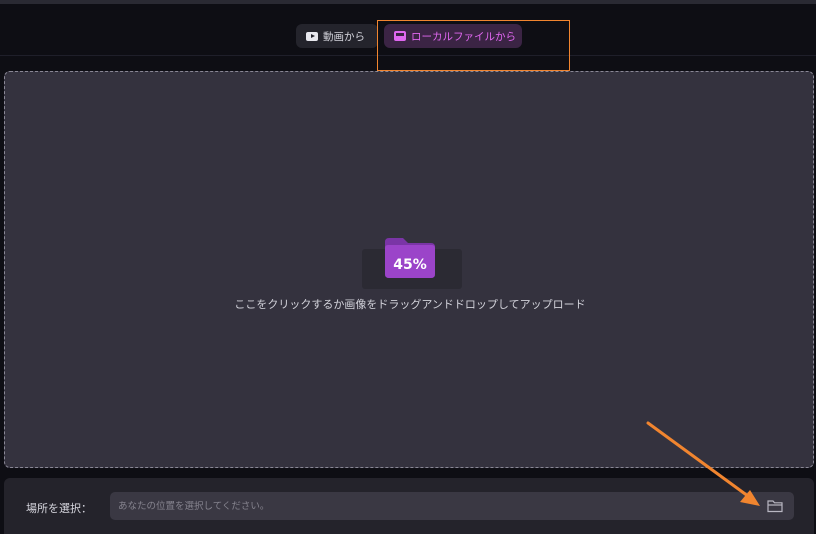  I want to click on youtube-icon, so click(312, 36).